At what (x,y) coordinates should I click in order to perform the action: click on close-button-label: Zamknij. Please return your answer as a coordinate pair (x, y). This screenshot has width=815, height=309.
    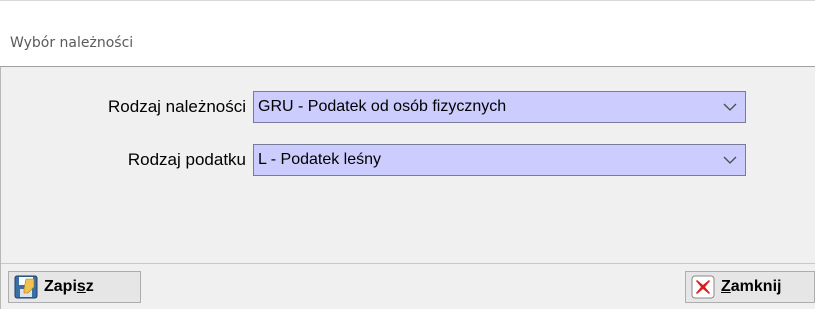
    Looking at the image, I should click on (751, 286).